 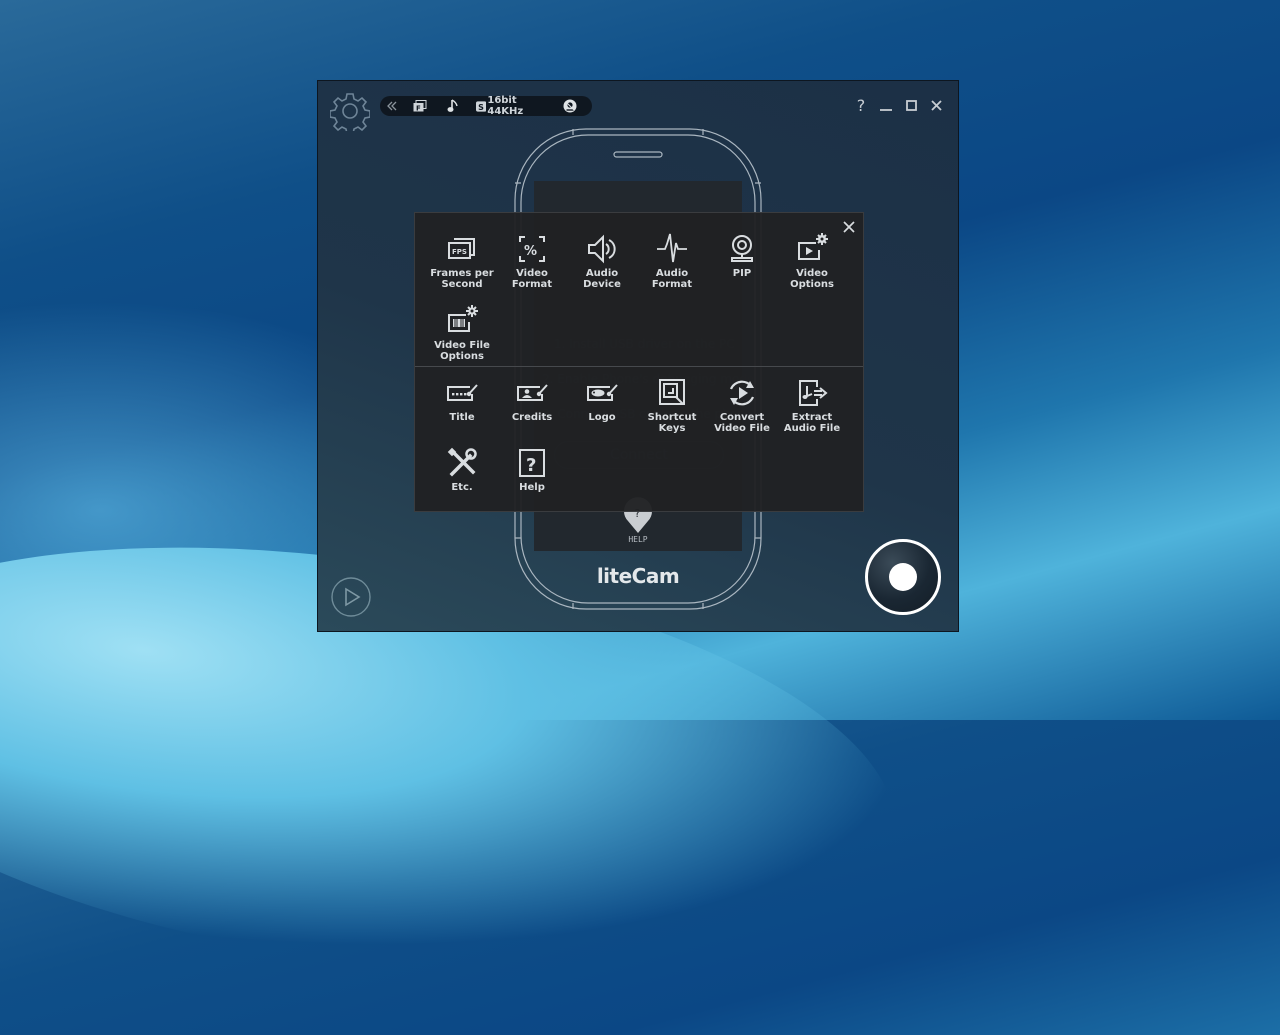 I want to click on menu-item-logo: Logo, so click(x=602, y=400).